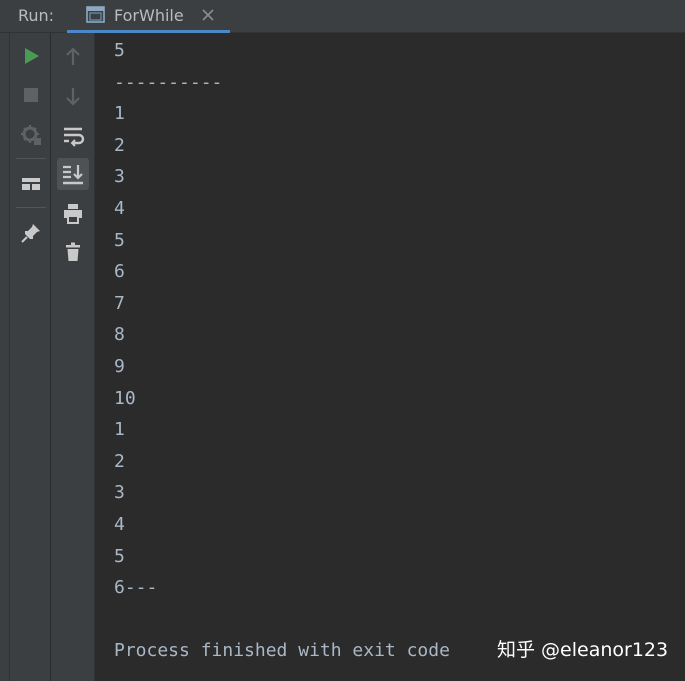  Describe the element at coordinates (96, 15) in the screenshot. I see `console-tab-icon` at that location.